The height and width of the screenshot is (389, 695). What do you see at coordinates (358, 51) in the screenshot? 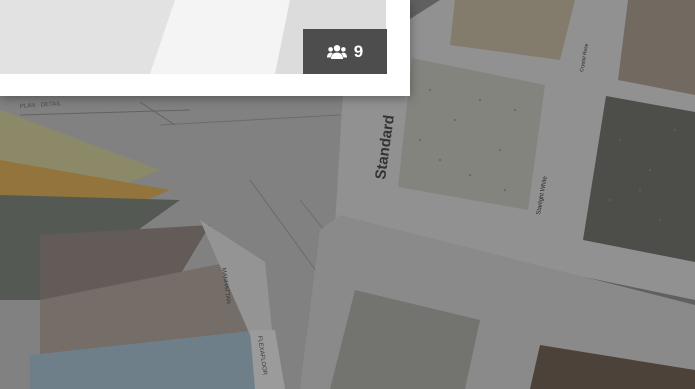
I see `members-count: 9` at bounding box center [358, 51].